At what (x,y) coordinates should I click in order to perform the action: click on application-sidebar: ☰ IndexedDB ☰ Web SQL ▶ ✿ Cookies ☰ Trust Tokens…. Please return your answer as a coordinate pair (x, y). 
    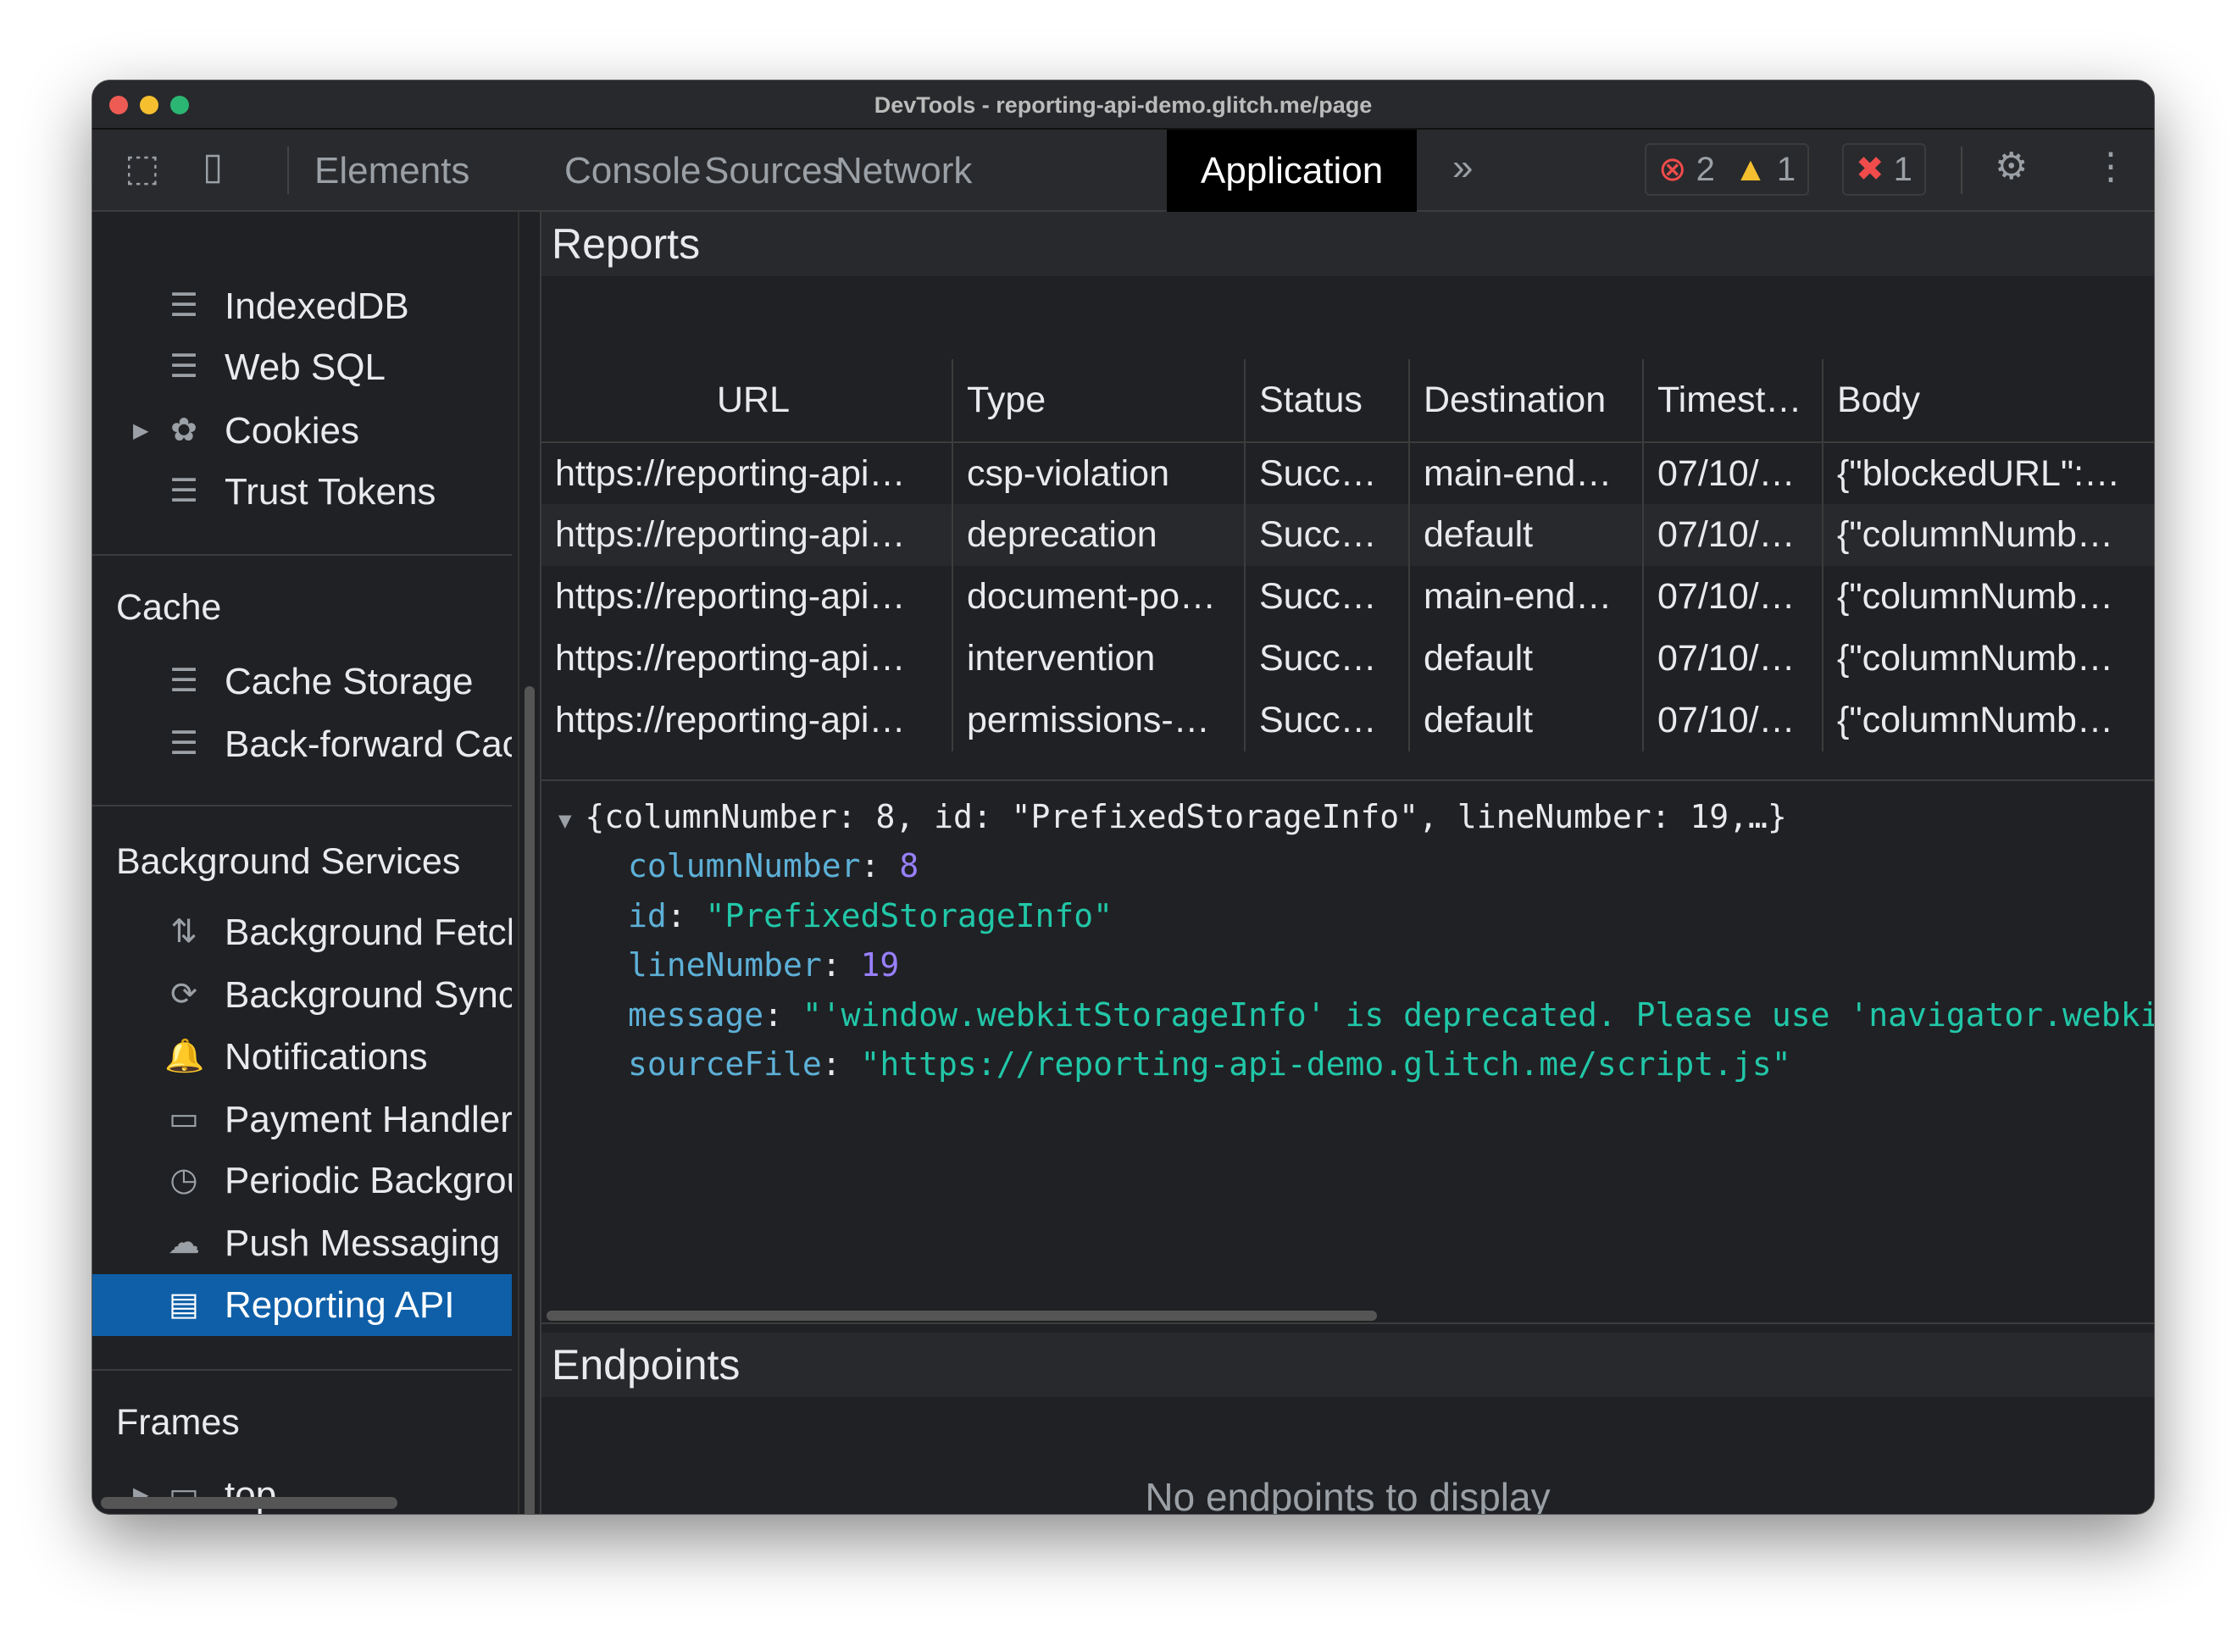
    Looking at the image, I should click on (302, 863).